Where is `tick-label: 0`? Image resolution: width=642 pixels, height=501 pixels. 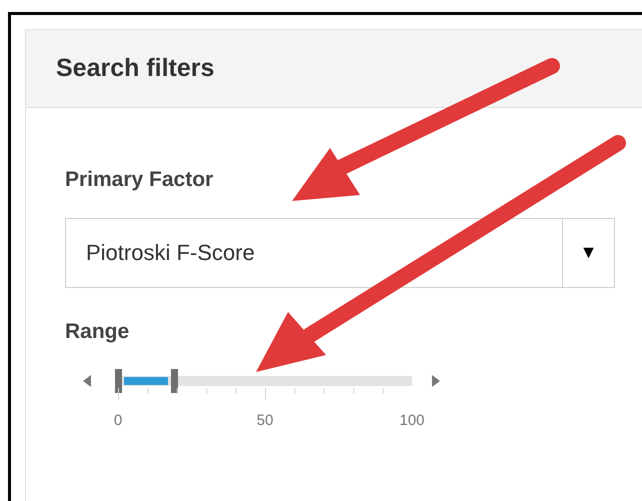
tick-label: 0 is located at coordinates (118, 421).